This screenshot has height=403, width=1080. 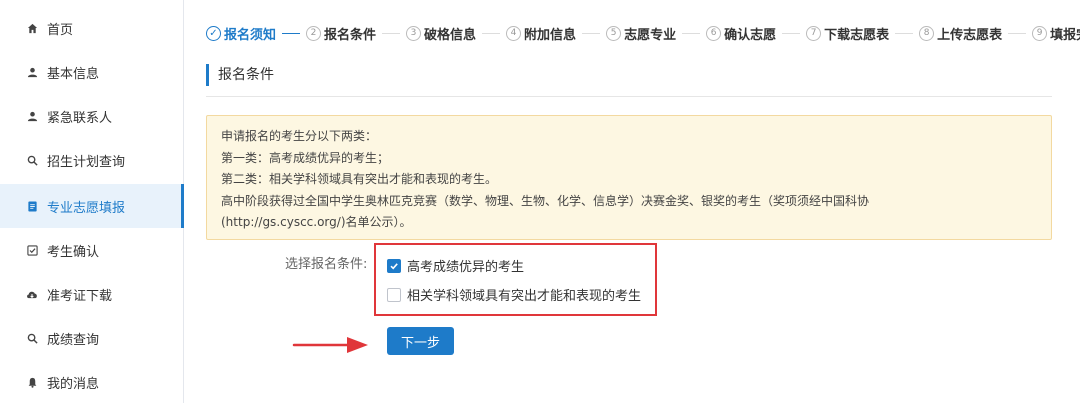 I want to click on sidebar-item-candidate-confirm: 考生确认, so click(x=92, y=250).